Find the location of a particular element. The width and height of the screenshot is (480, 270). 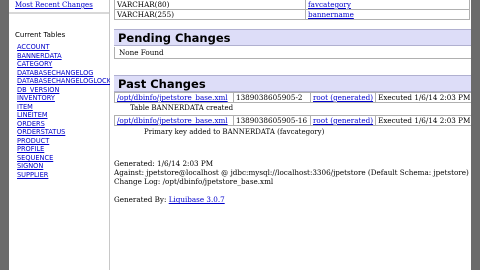

table-link-databasechangeloglock: DATABASECHANGELOGLOCK is located at coordinates (64, 81).